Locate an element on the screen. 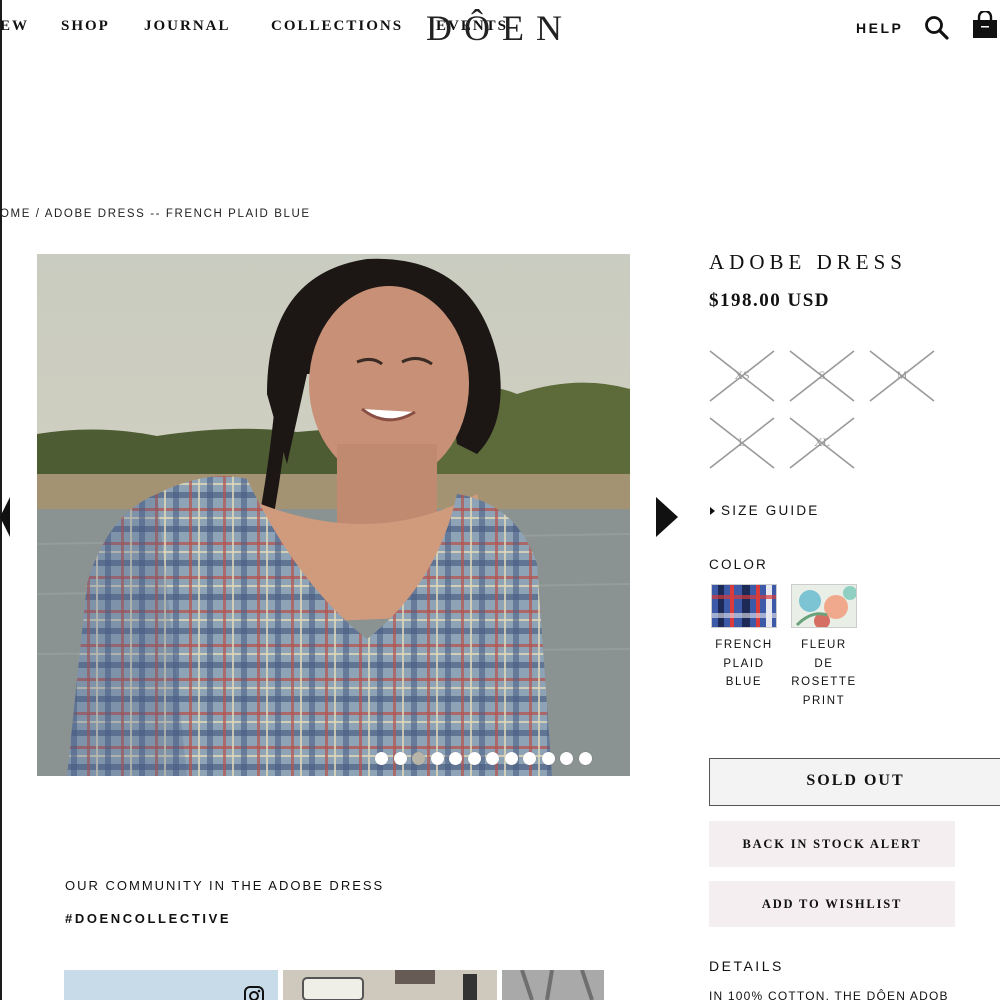 Image resolution: width=1000 pixels, height=1003 pixels. size-guide-link: SIZE GUIDE is located at coordinates (764, 510).